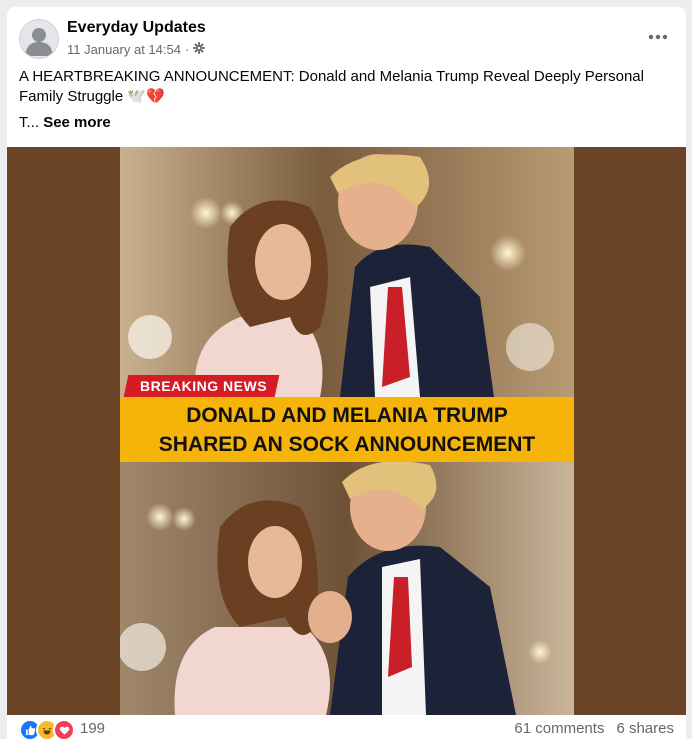  What do you see at coordinates (124, 49) in the screenshot?
I see `post-timestamp: 11 January at 14:54` at bounding box center [124, 49].